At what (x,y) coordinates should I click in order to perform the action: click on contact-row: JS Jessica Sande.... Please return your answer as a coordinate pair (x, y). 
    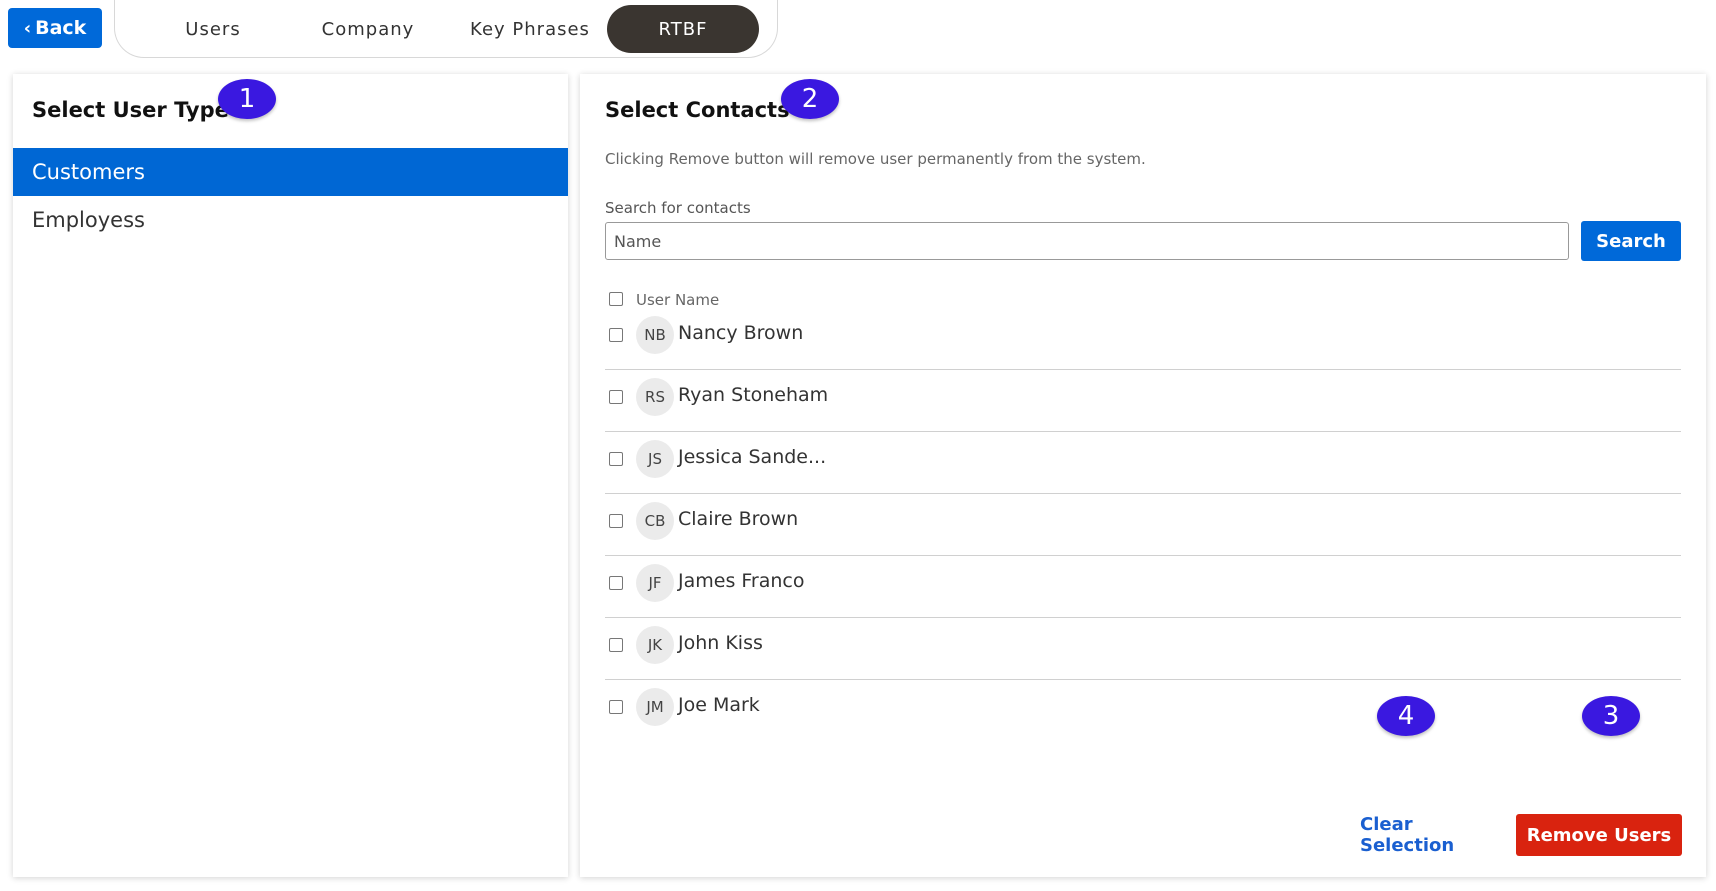
    Looking at the image, I should click on (1143, 459).